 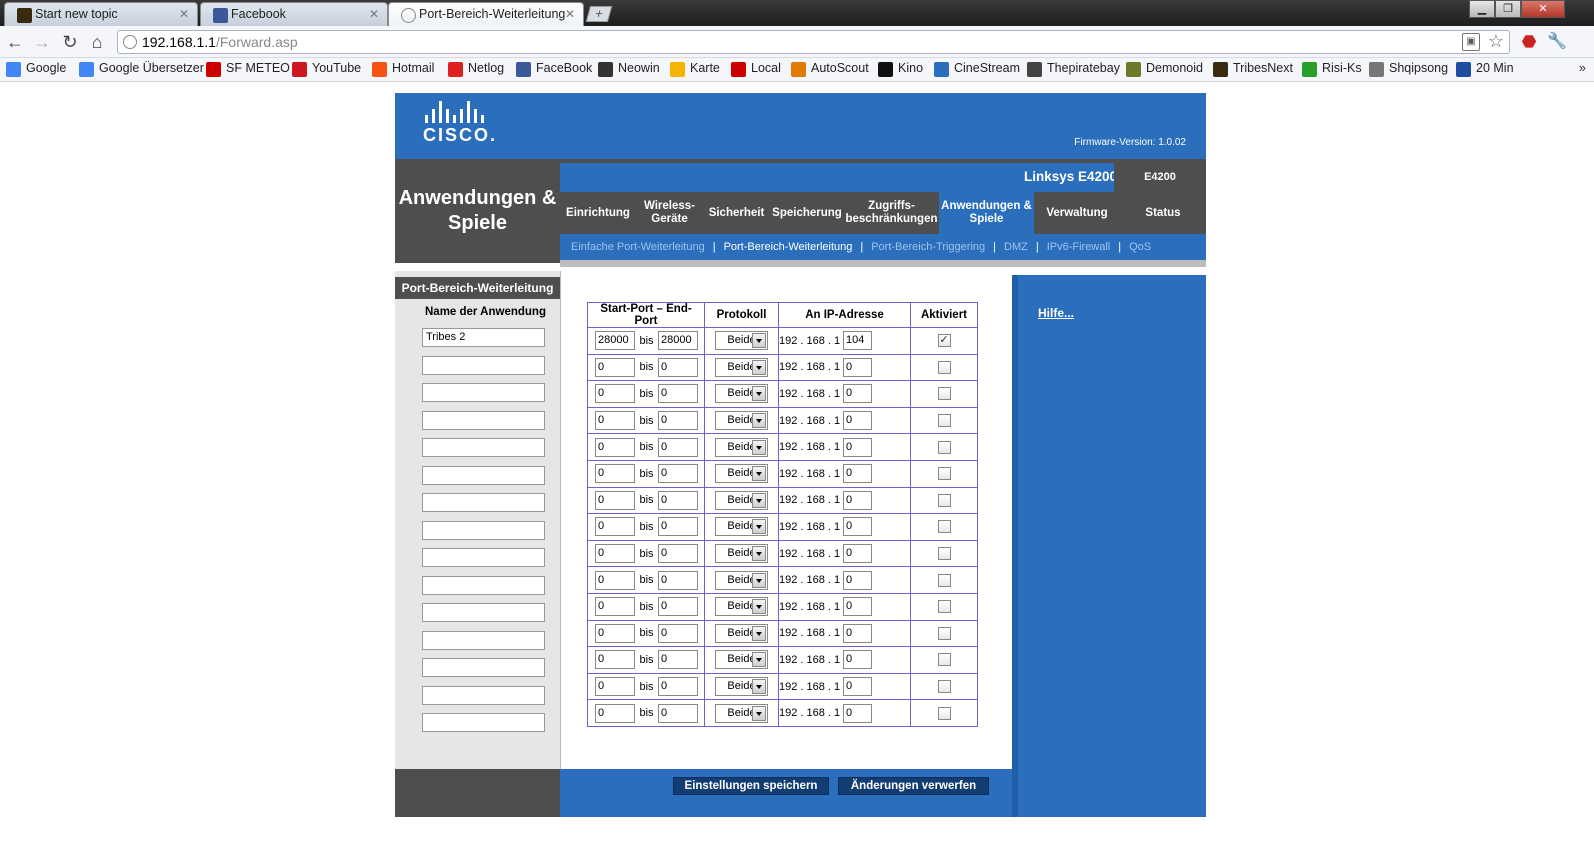 I want to click on close-window-button: ✕, so click(x=1543, y=9).